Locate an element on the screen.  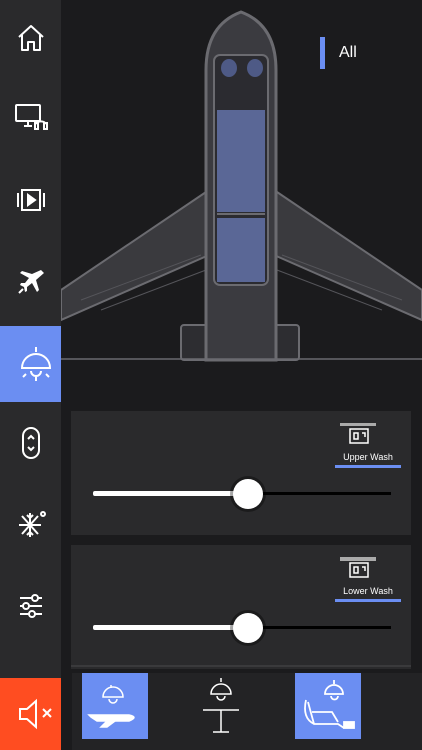
window-shade-icon is located at coordinates (30, 443).